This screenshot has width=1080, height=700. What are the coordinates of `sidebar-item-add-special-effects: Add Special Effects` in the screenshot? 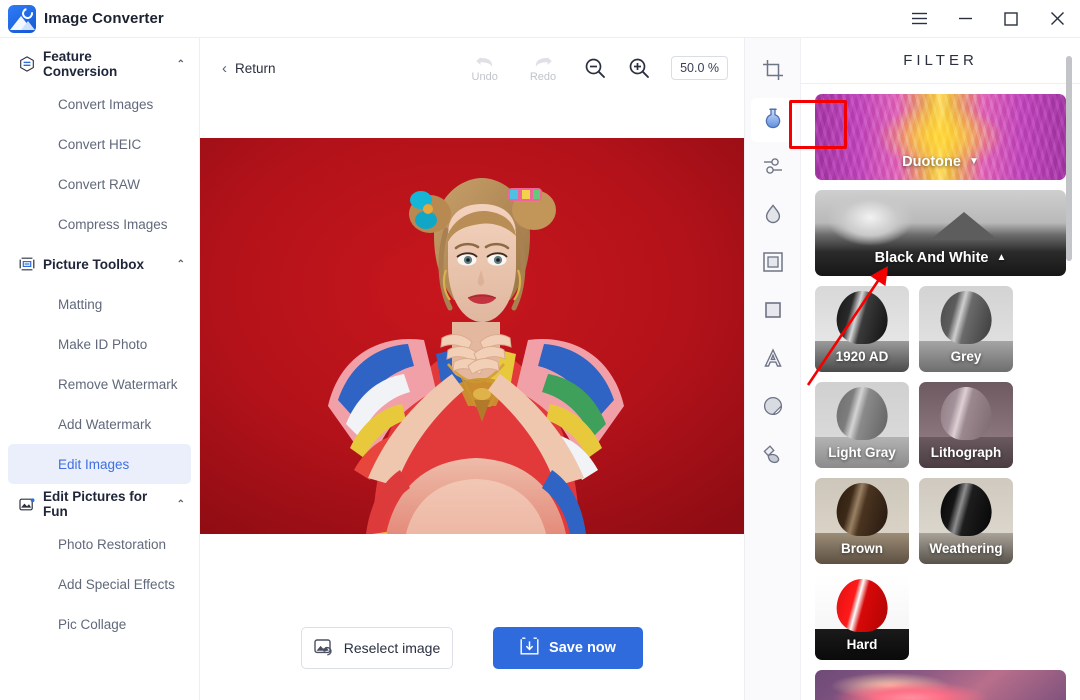 It's located at (99, 584).